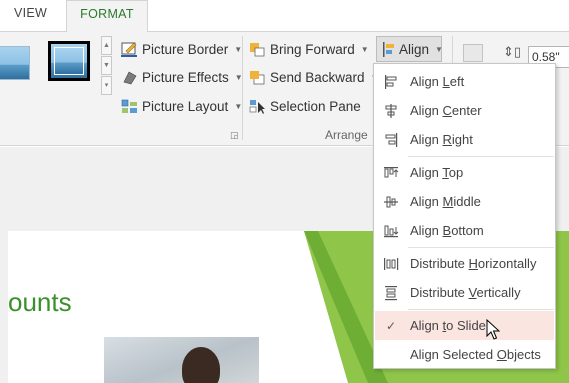 This screenshot has height=383, width=569. Describe the element at coordinates (106, 85) in the screenshot. I see `gallery-more-icon: ▾` at that location.